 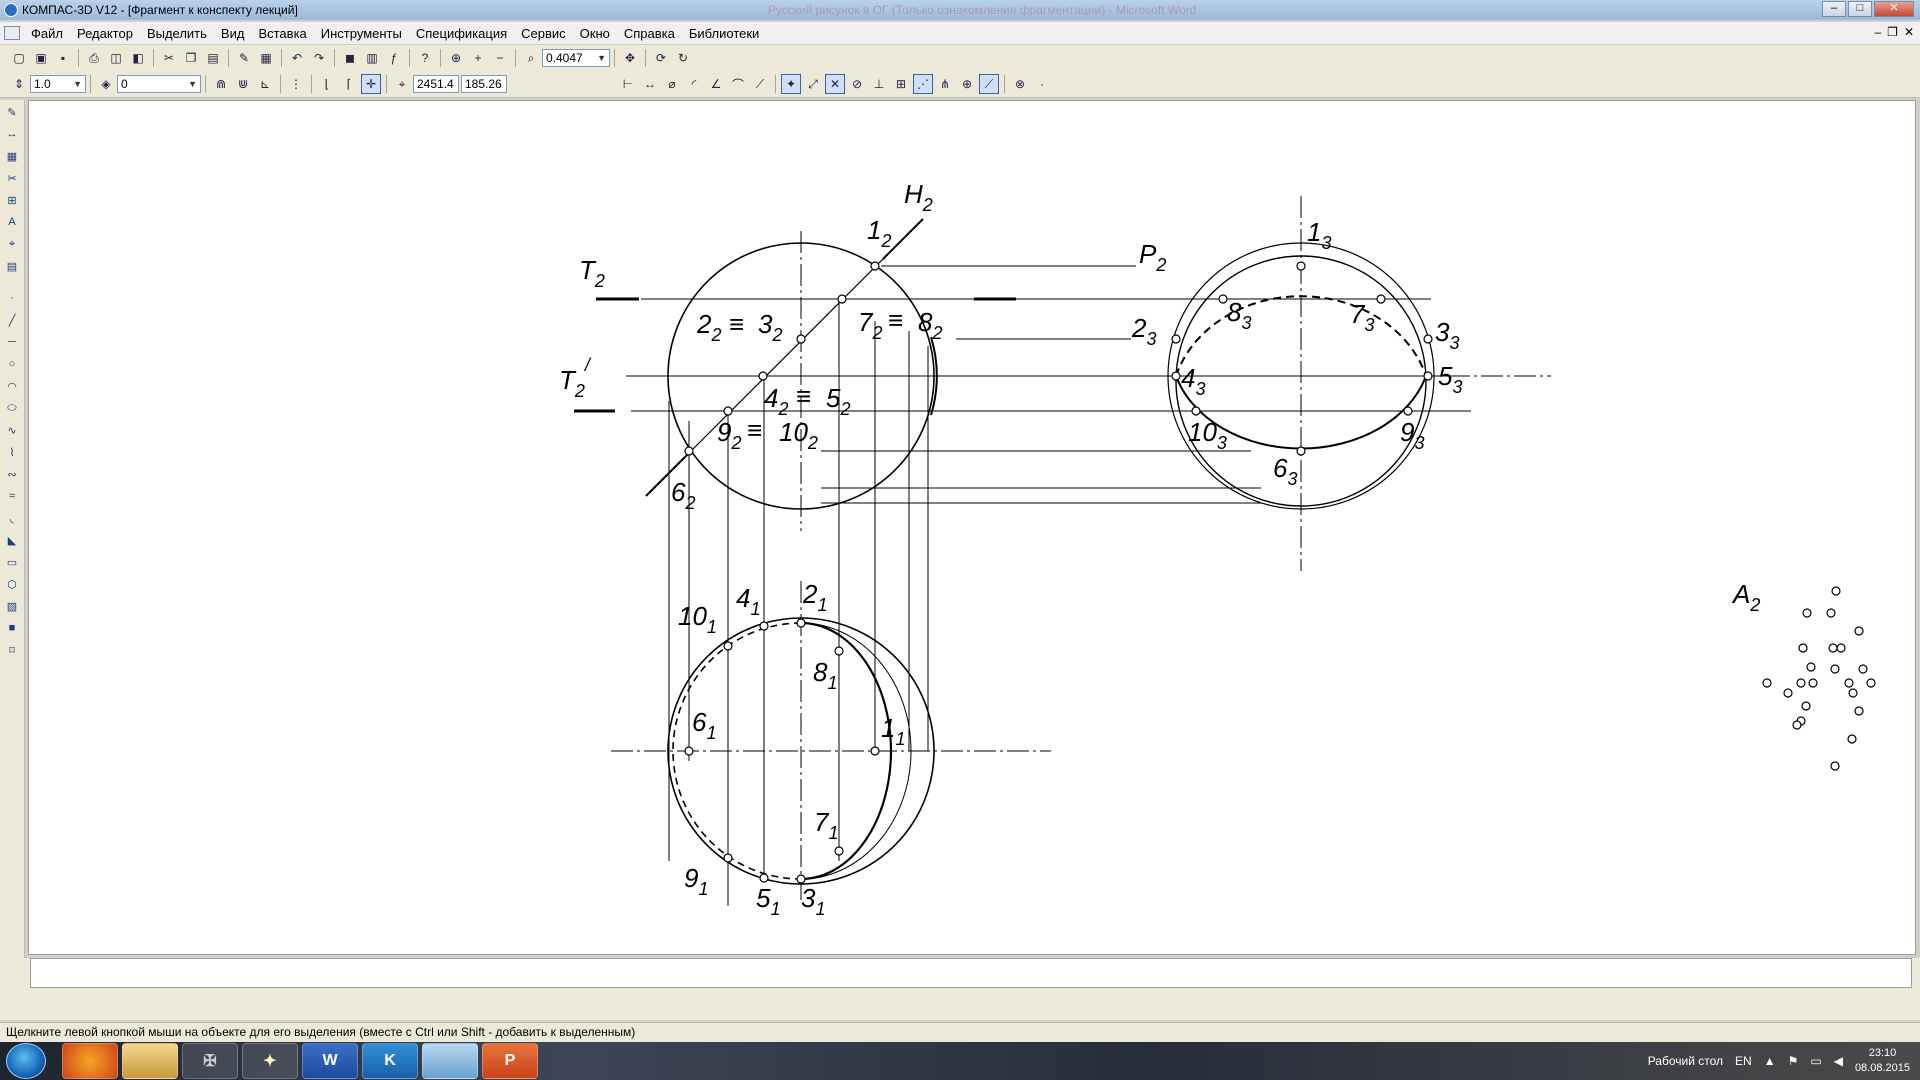 What do you see at coordinates (372, 58) in the screenshot?
I see `library-icon: ▥` at bounding box center [372, 58].